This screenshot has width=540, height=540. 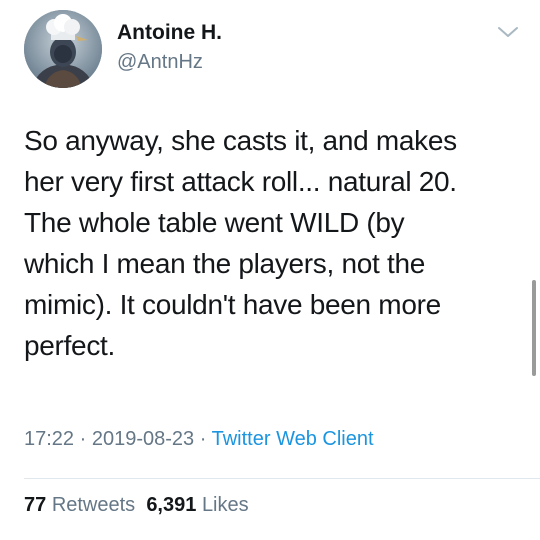 What do you see at coordinates (93, 505) in the screenshot?
I see `retweets-label: Retweets` at bounding box center [93, 505].